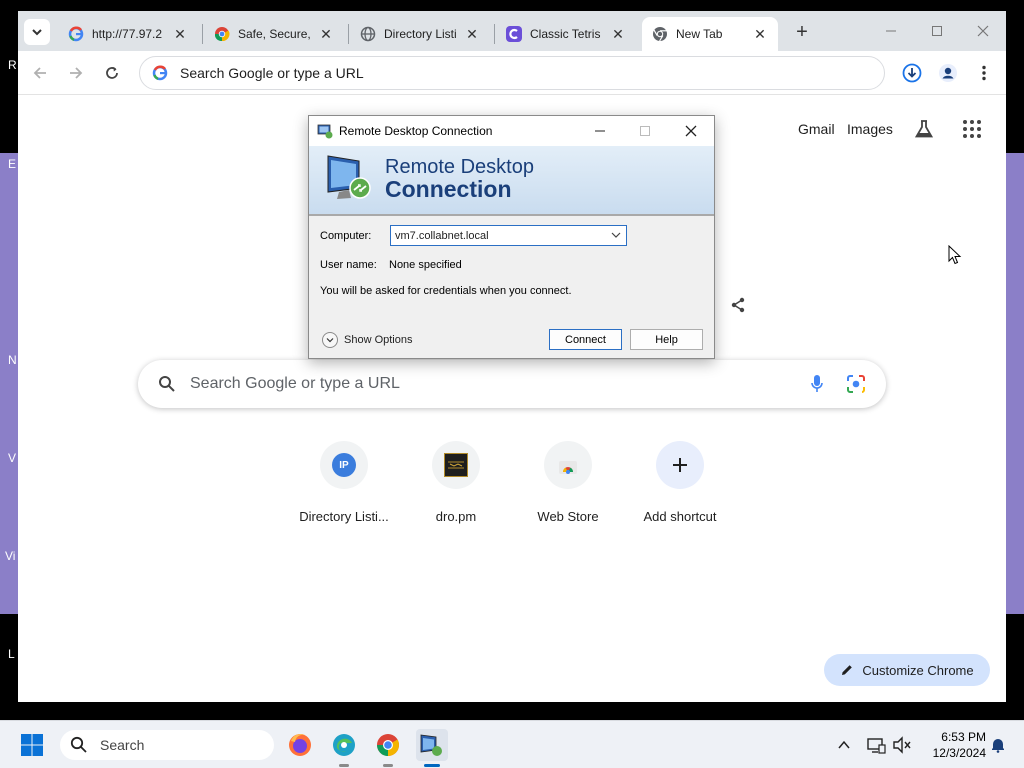 This screenshot has width=1024, height=768. What do you see at coordinates (983, 31) in the screenshot?
I see `close-window-button` at bounding box center [983, 31].